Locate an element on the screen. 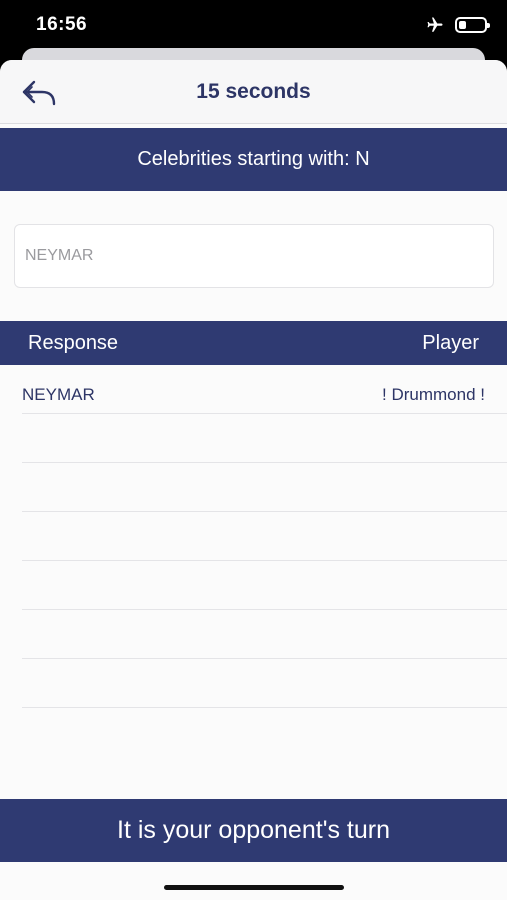 The height and width of the screenshot is (900, 507). airplane-mode-icon is located at coordinates (435, 24).